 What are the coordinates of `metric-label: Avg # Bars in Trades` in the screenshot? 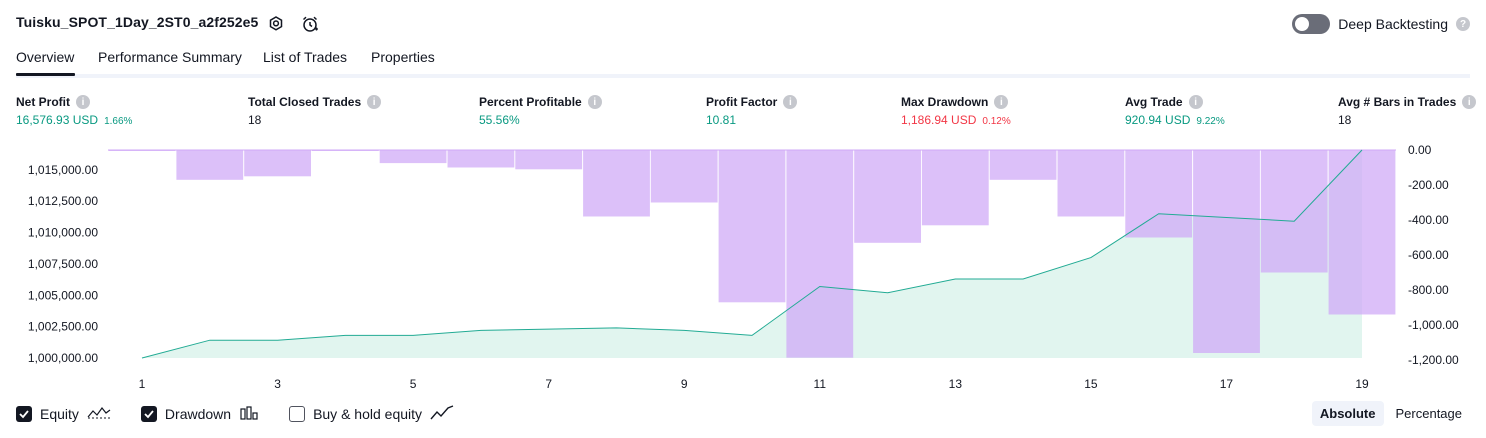 It's located at (1397, 102).